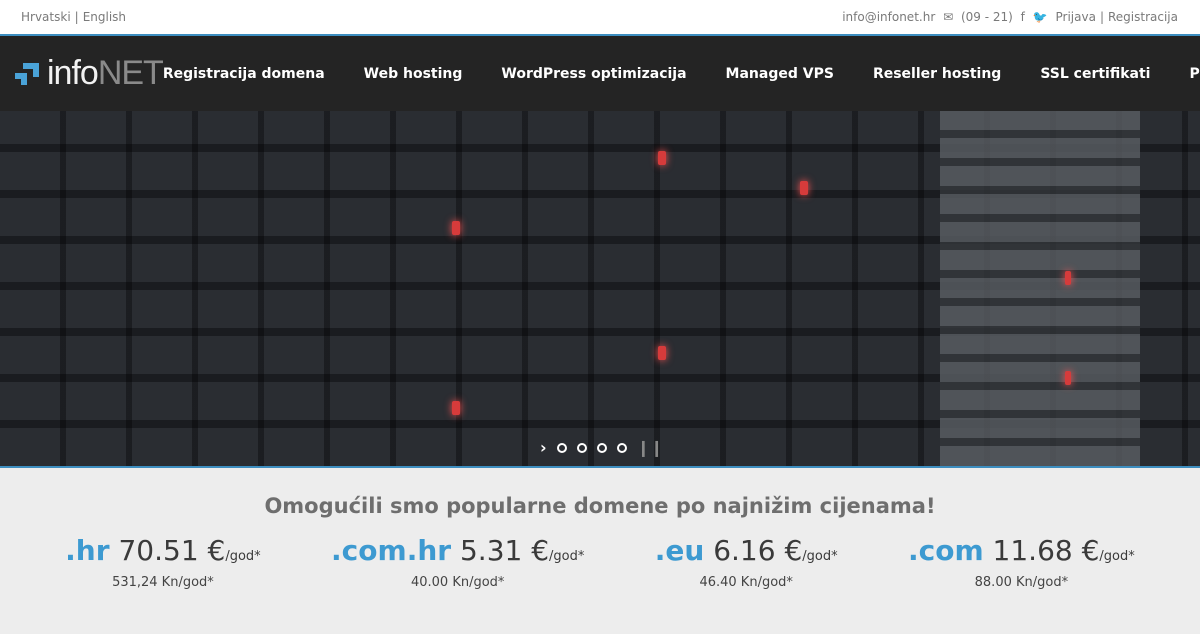 Image resolution: width=1200 pixels, height=634 pixels. What do you see at coordinates (172, 550) in the screenshot?
I see `price: 70.51 €` at bounding box center [172, 550].